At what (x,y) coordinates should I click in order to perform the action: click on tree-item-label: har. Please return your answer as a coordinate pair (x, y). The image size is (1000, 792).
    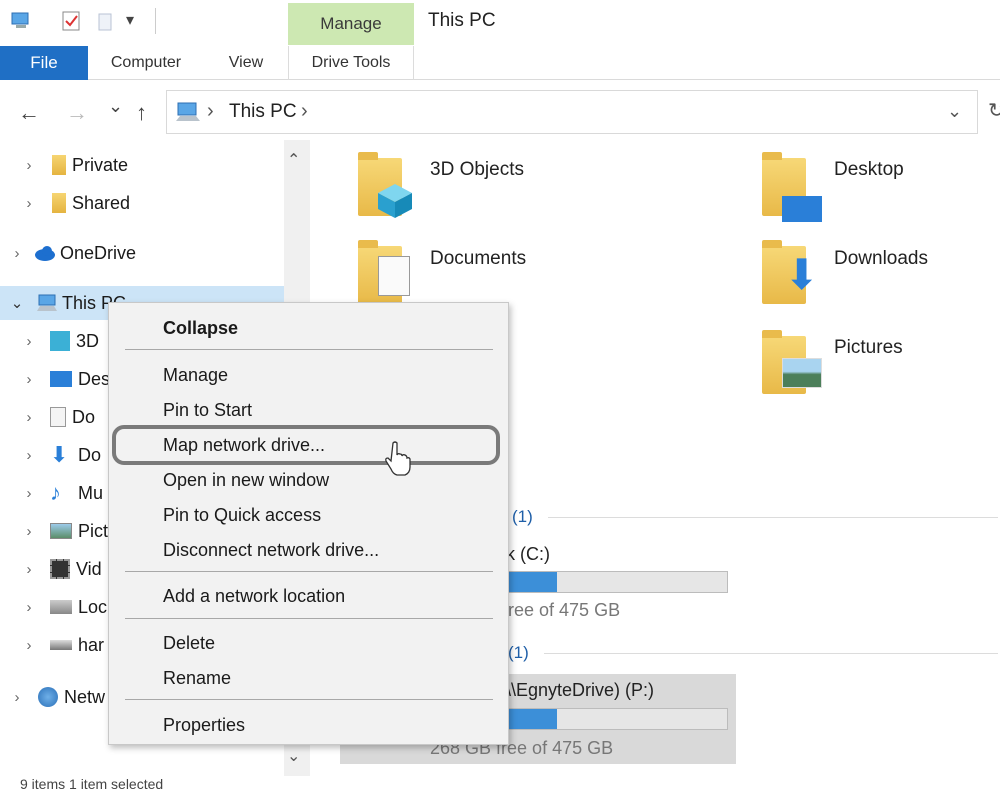
    Looking at the image, I should click on (91, 644).